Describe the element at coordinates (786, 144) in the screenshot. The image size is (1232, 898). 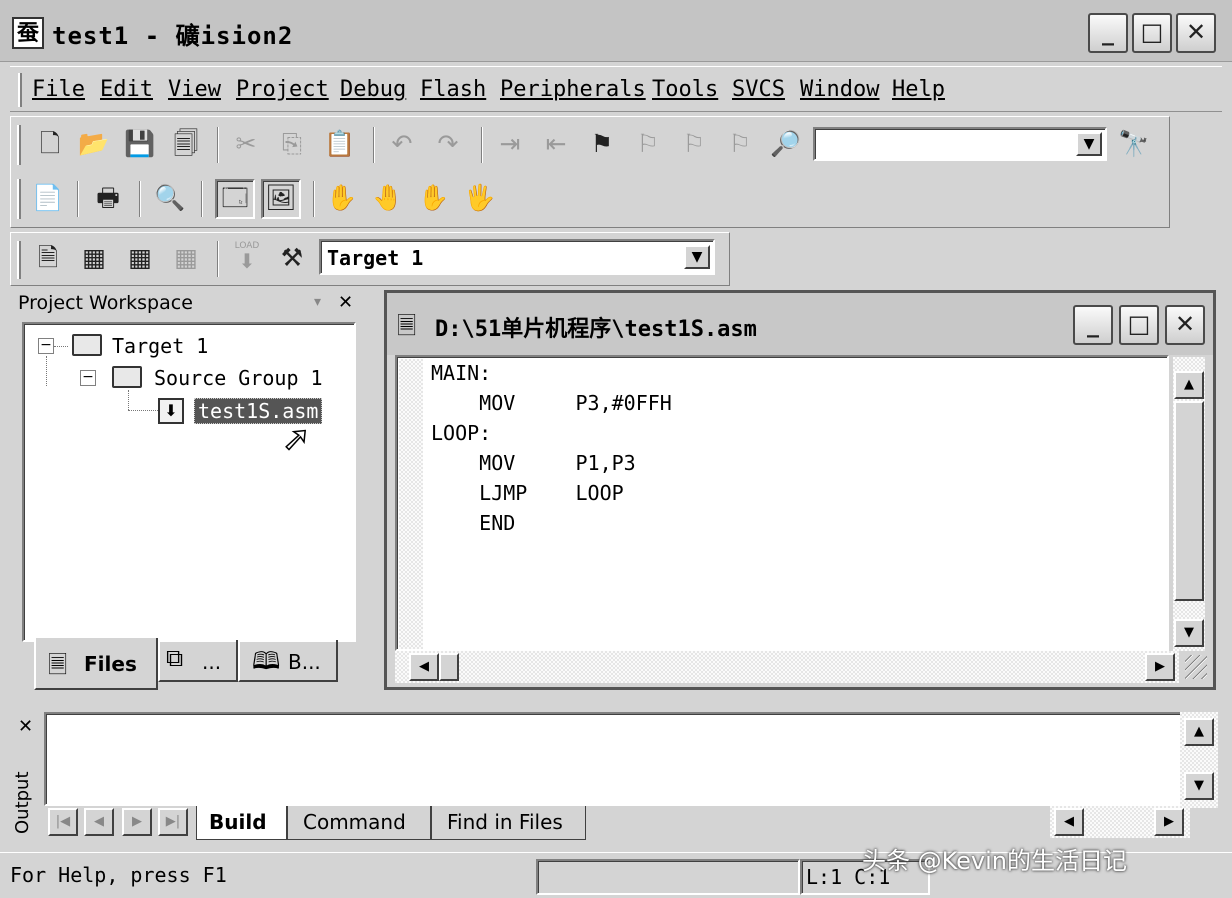
I see `find-in-files-icon: 🔎` at that location.